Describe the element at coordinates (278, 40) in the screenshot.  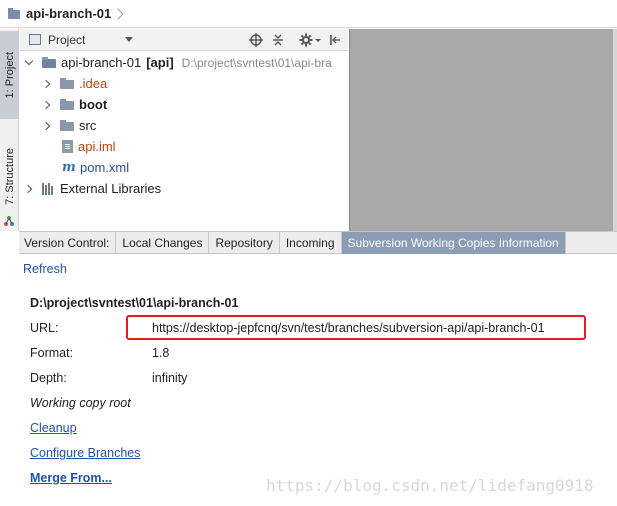
I see `collapse-all-icon` at that location.